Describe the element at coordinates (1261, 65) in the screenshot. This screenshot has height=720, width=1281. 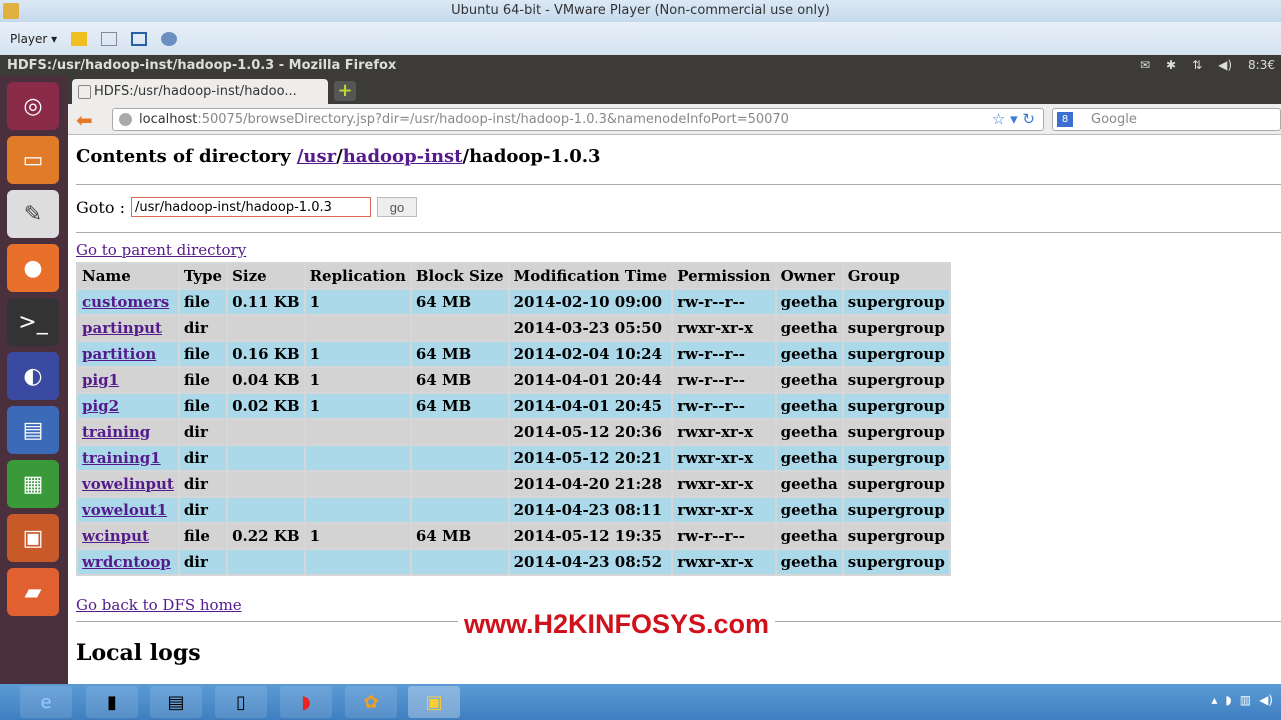
I see `clock: 8:3€` at that location.